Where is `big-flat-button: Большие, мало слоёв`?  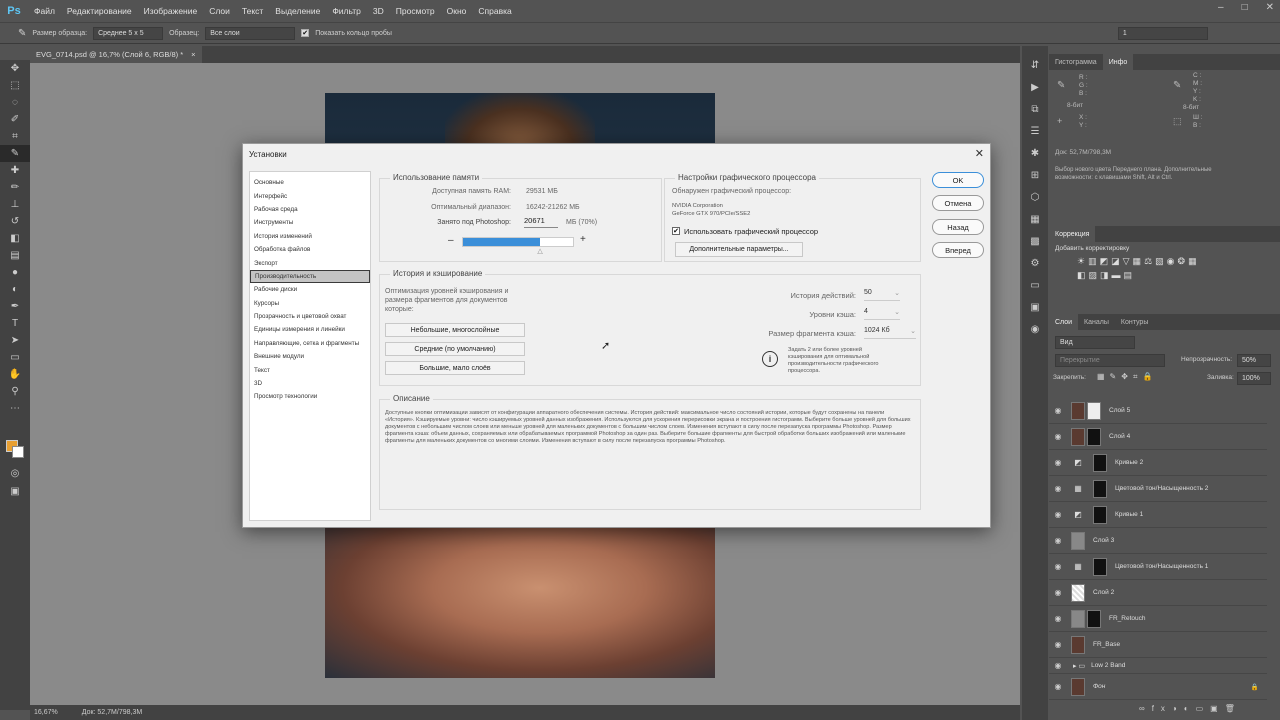
big-flat-button: Большие, мало слоёв is located at coordinates (455, 368).